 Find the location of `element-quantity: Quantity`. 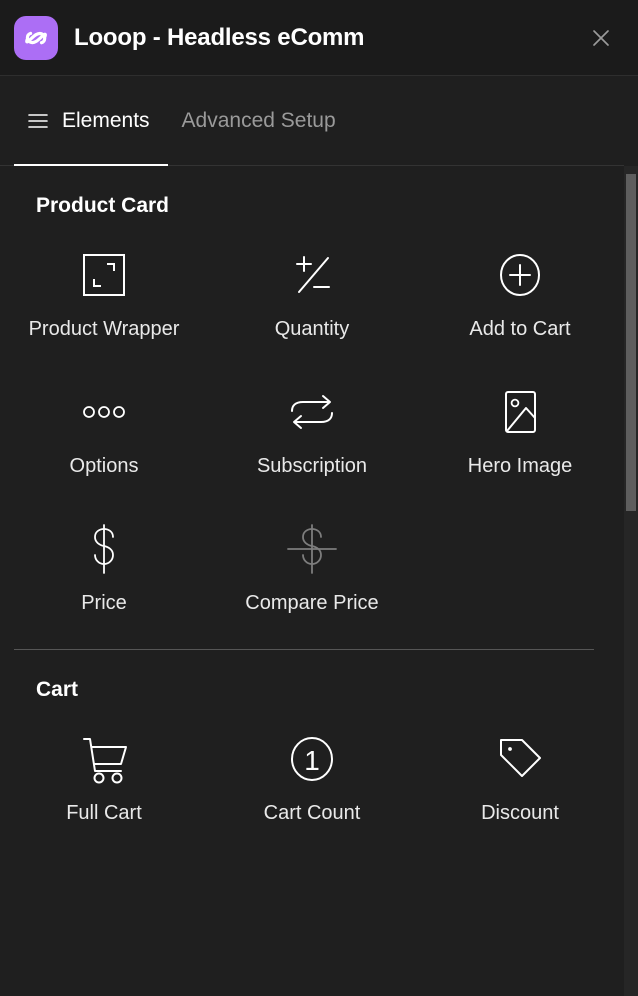

element-quantity: Quantity is located at coordinates (312, 286).